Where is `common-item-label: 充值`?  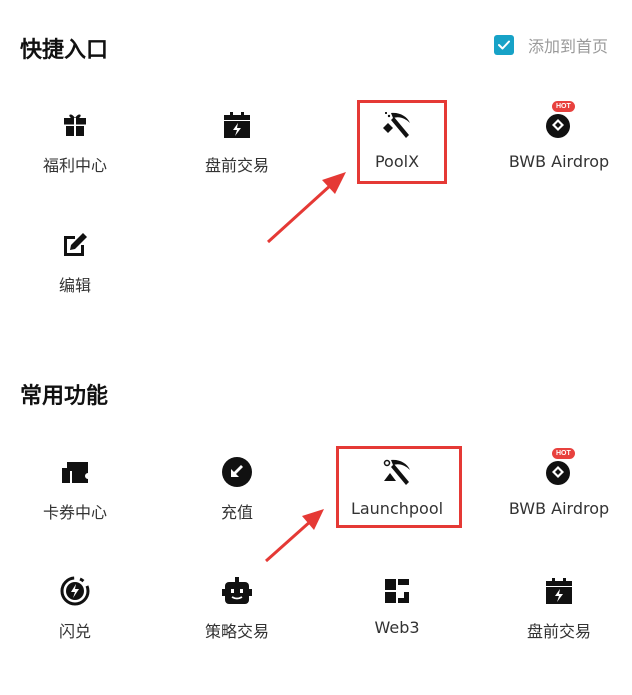
common-item-label: 充值 is located at coordinates (236, 512).